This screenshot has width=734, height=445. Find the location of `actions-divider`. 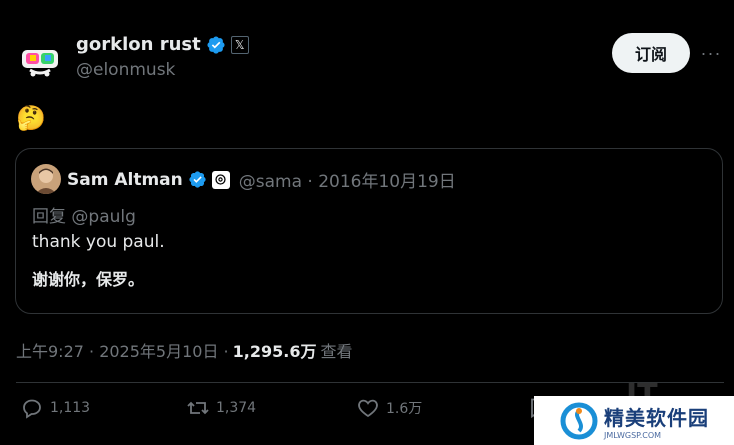

actions-divider is located at coordinates (370, 382).